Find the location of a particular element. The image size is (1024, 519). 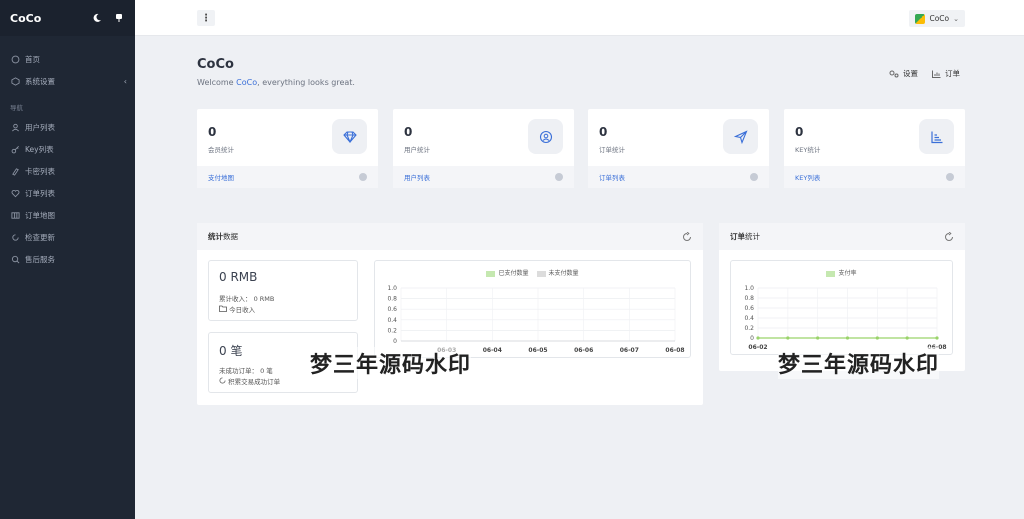

x-tick-label: 06-08 is located at coordinates (674, 350).